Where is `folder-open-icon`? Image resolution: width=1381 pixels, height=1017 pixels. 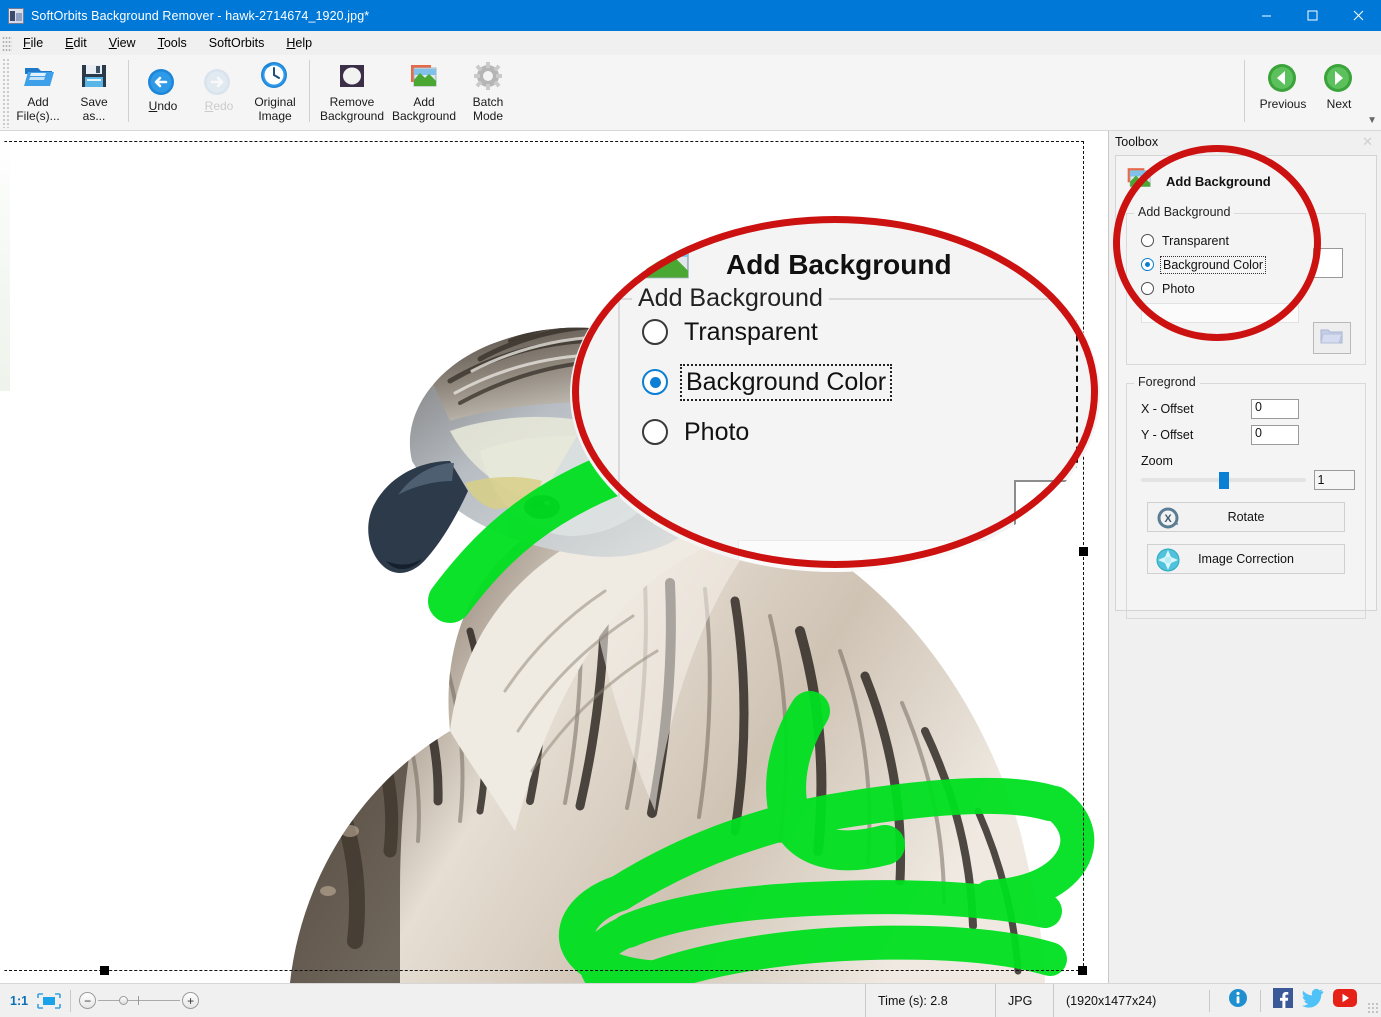
folder-open-icon is located at coordinates (1332, 338).